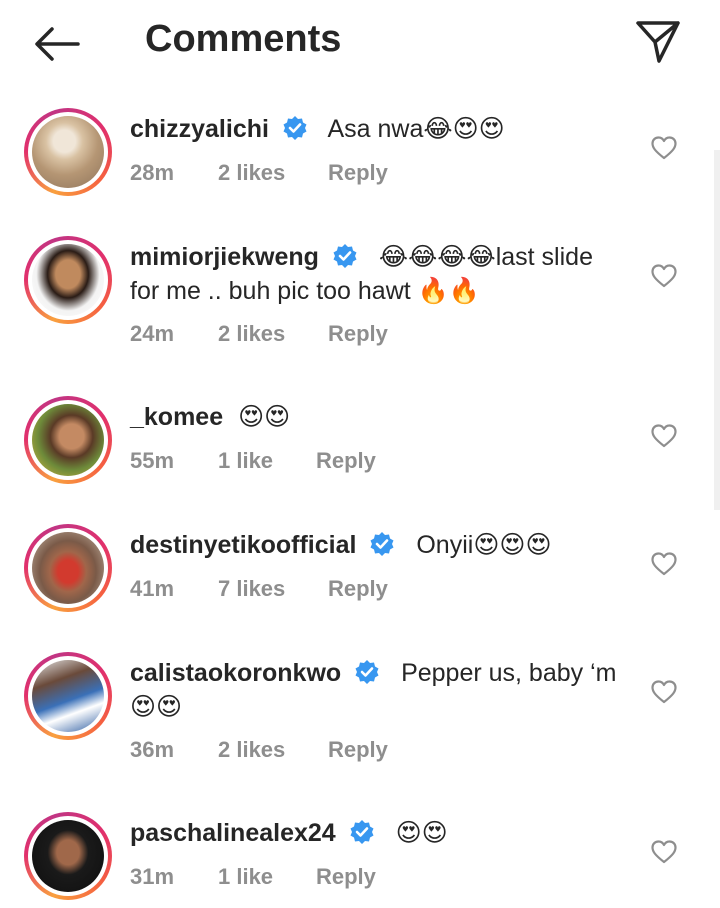  What do you see at coordinates (243, 39) in the screenshot?
I see `page-title: Comments` at bounding box center [243, 39].